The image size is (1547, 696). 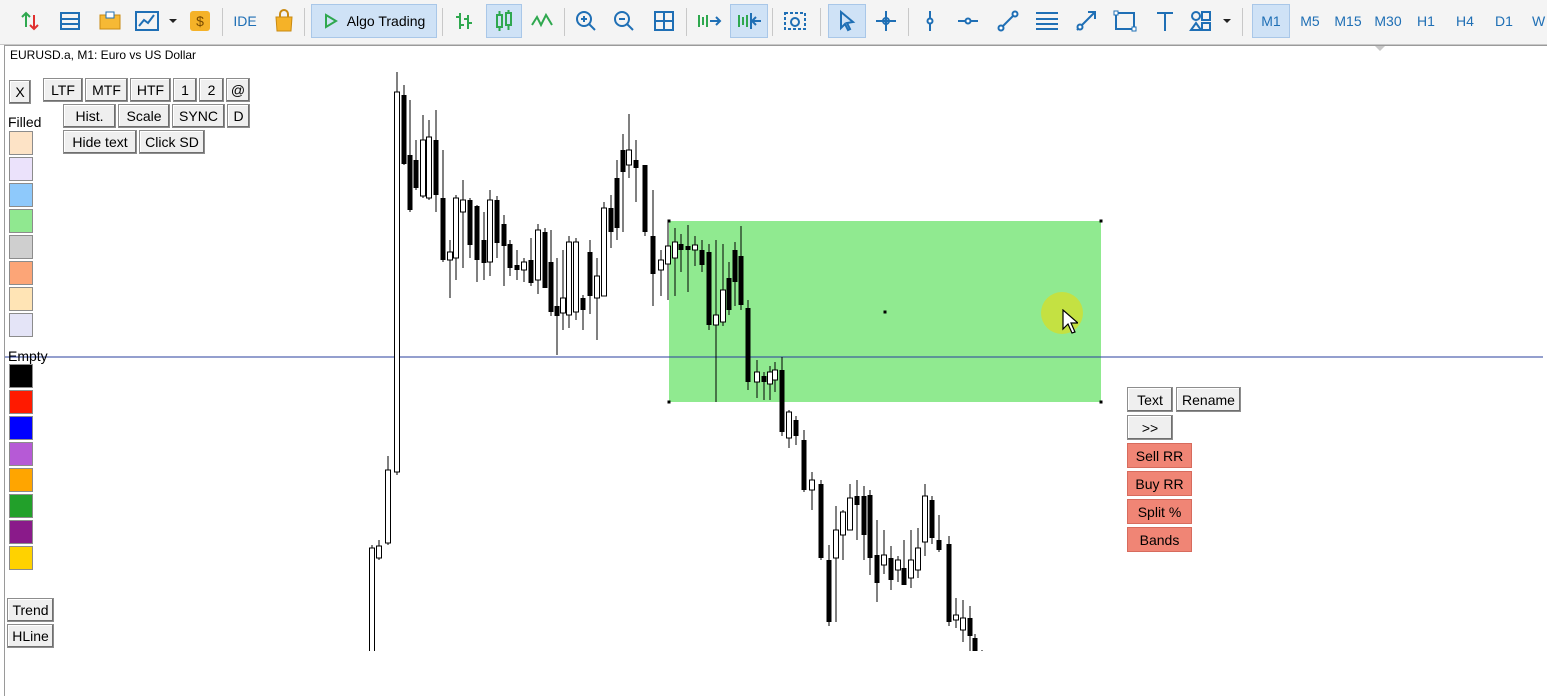 I want to click on play-icon, so click(x=331, y=21).